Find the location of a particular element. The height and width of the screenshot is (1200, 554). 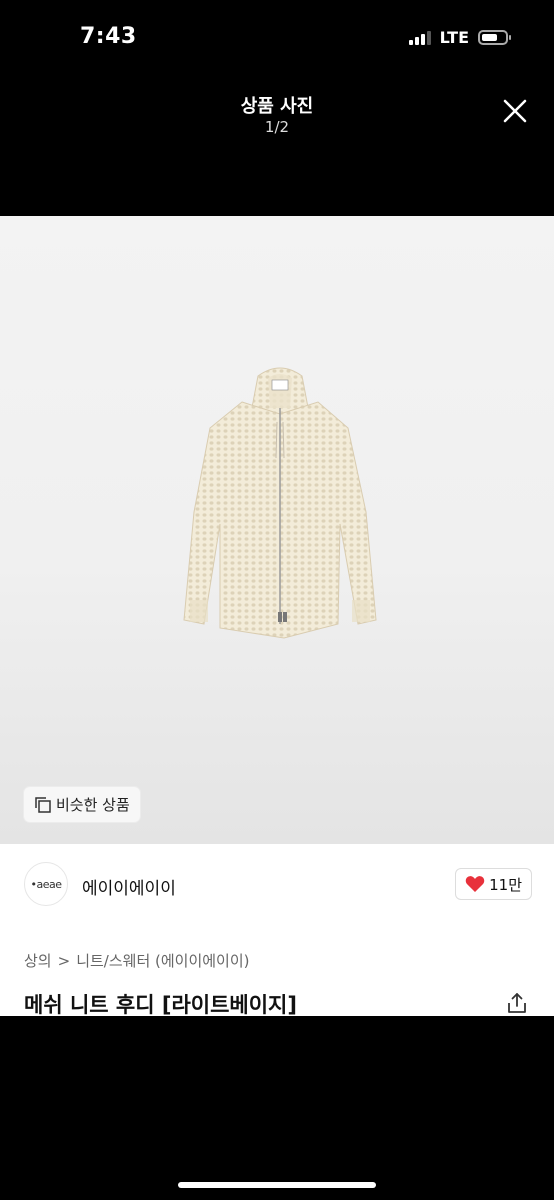

viewer-header: 상품 사진 1/2 is located at coordinates (277, 146).